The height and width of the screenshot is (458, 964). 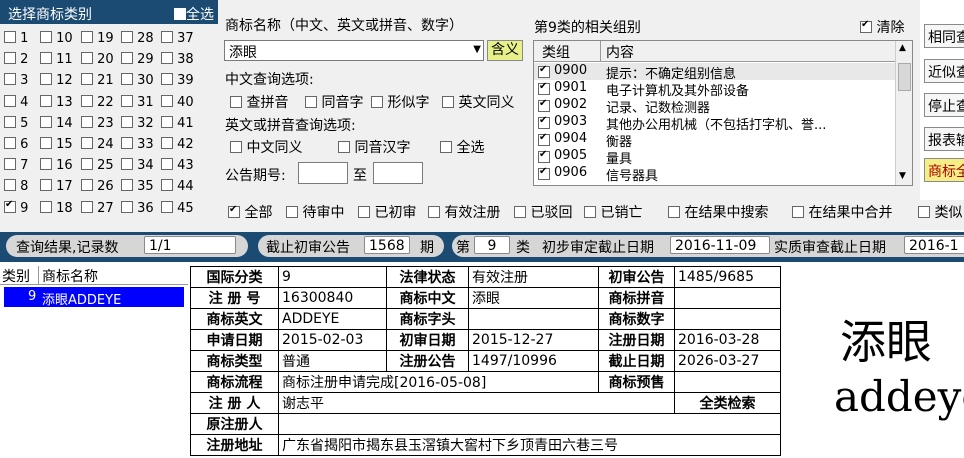 What do you see at coordinates (97, 165) in the screenshot?
I see `category-checkbox: 25` at bounding box center [97, 165].